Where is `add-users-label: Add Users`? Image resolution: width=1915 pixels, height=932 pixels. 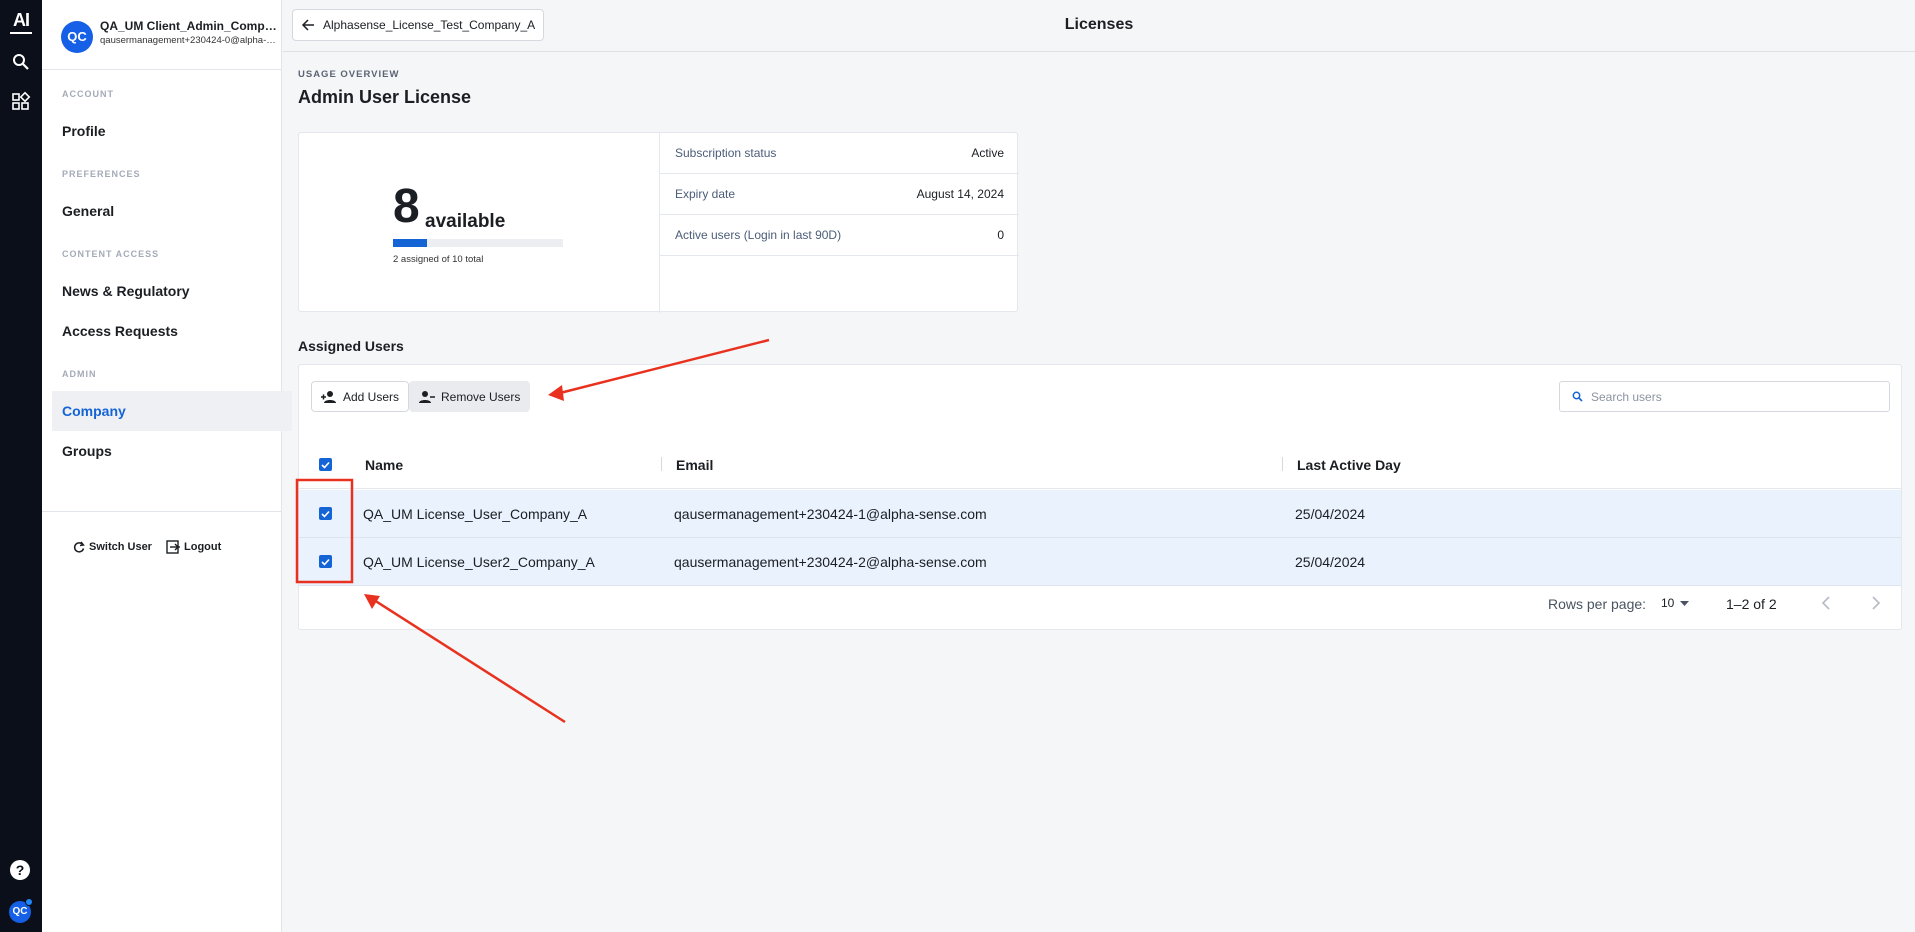
add-users-label: Add Users is located at coordinates (371, 396).